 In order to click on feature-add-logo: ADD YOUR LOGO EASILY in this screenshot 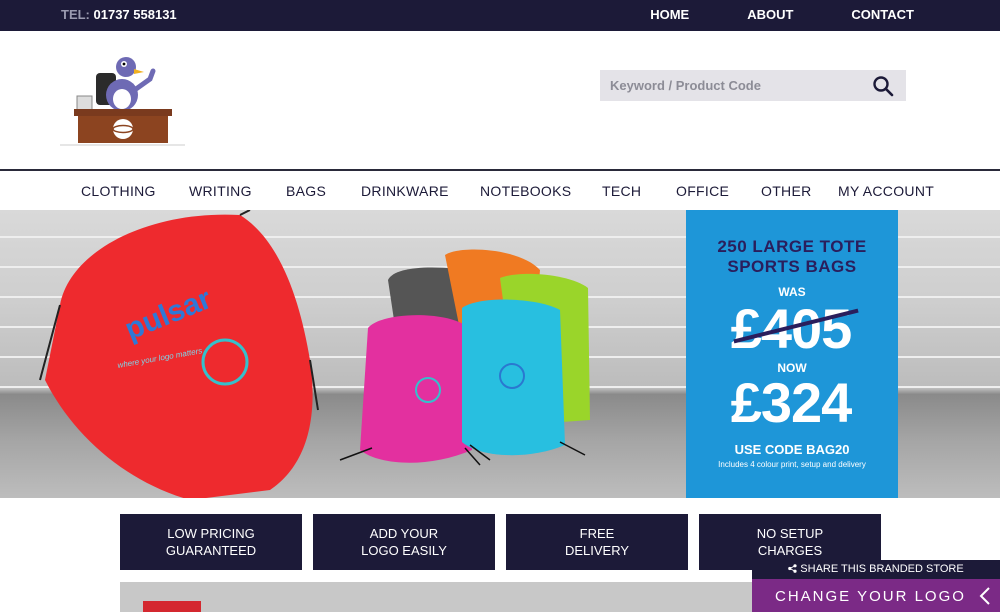, I will do `click(404, 542)`.